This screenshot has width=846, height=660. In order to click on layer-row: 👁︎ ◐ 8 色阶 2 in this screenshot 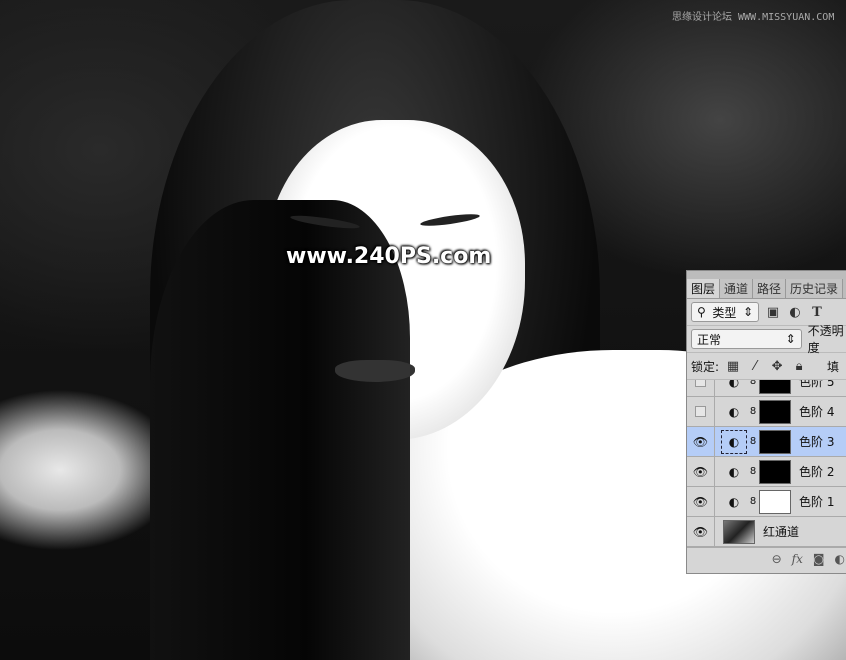, I will do `click(766, 472)`.